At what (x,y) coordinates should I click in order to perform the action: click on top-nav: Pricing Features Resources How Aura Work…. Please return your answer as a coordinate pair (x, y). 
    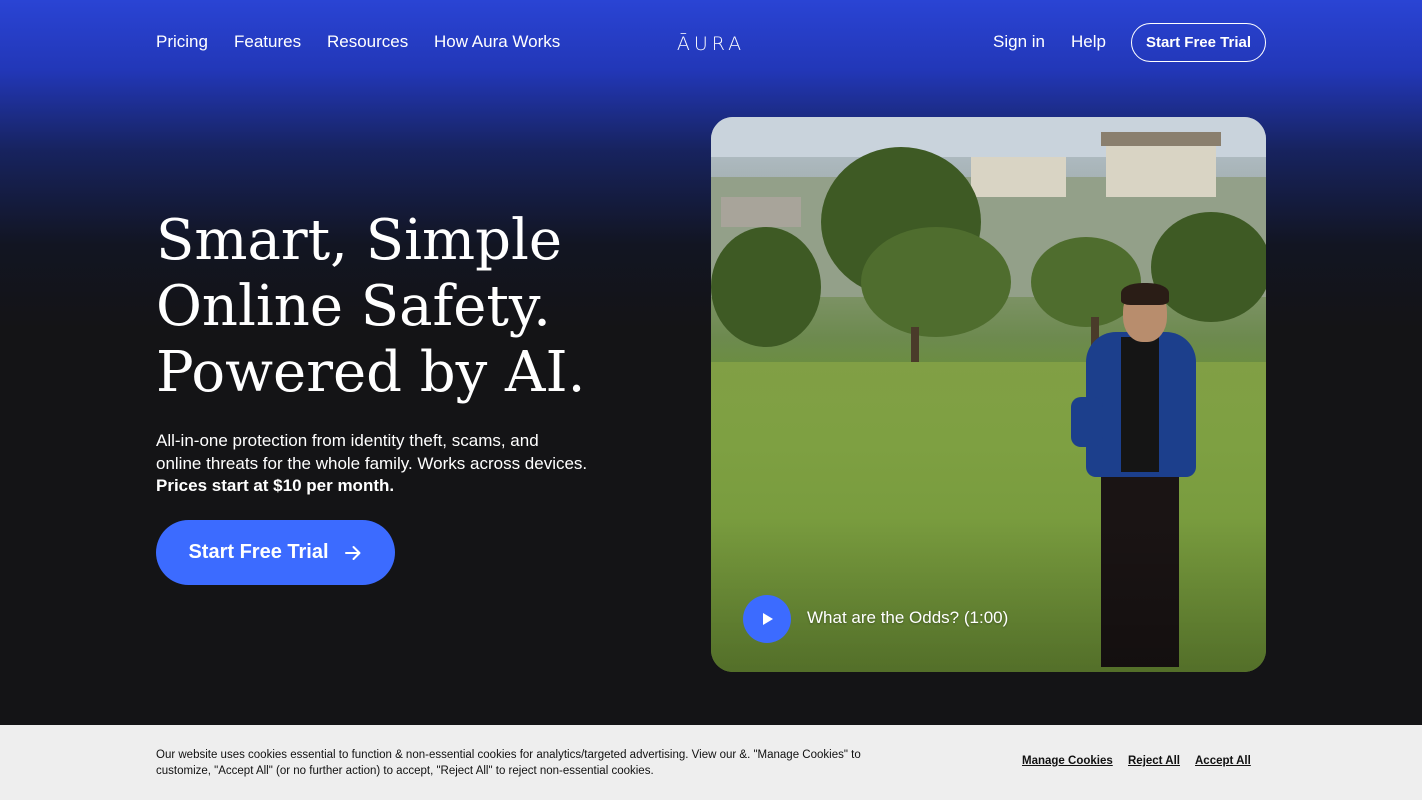
    Looking at the image, I should click on (711, 42).